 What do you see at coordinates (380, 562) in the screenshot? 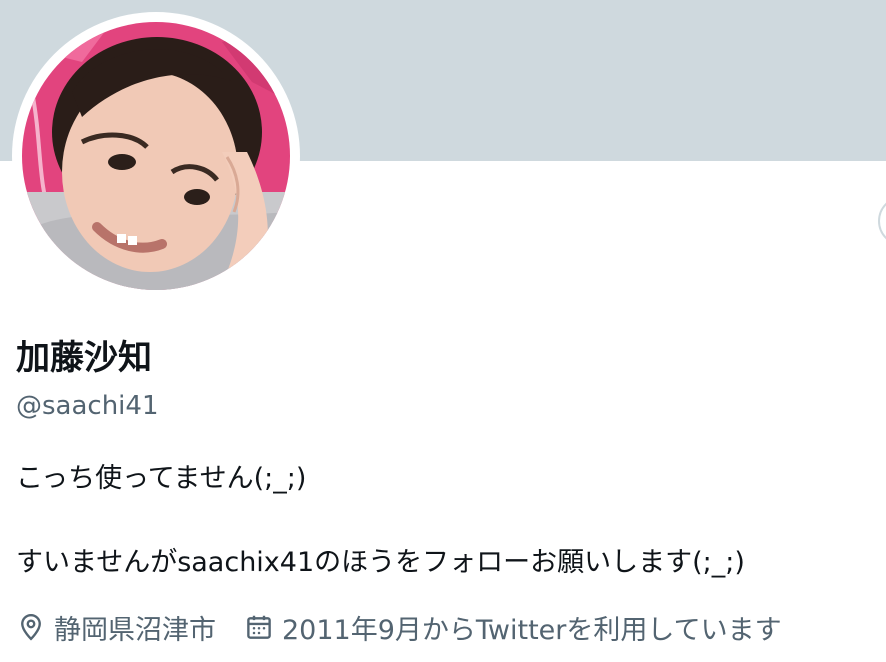
I see `bio-line-2: すいませんがsaachix41のほうをフォローお願いします(;_;)` at bounding box center [380, 562].